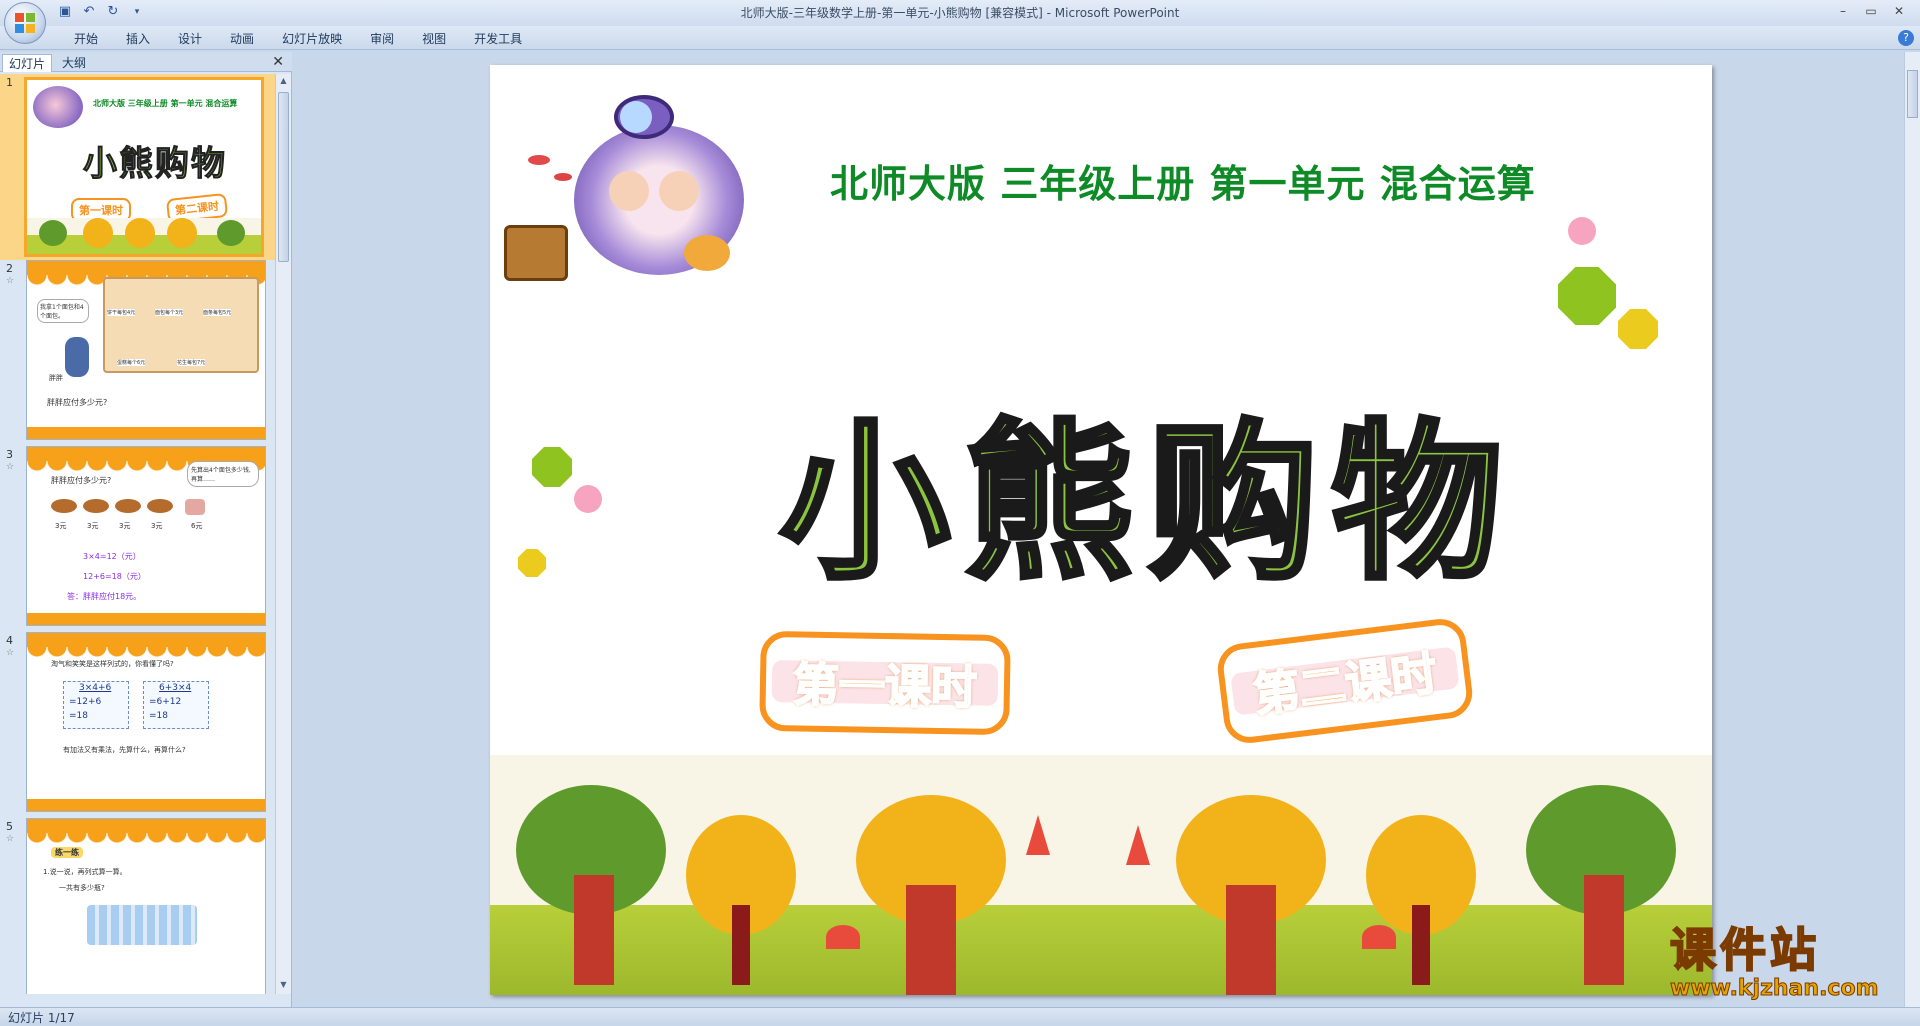 Image resolution: width=1920 pixels, height=1026 pixels. I want to click on thumb-name: 胖胖, so click(56, 378).